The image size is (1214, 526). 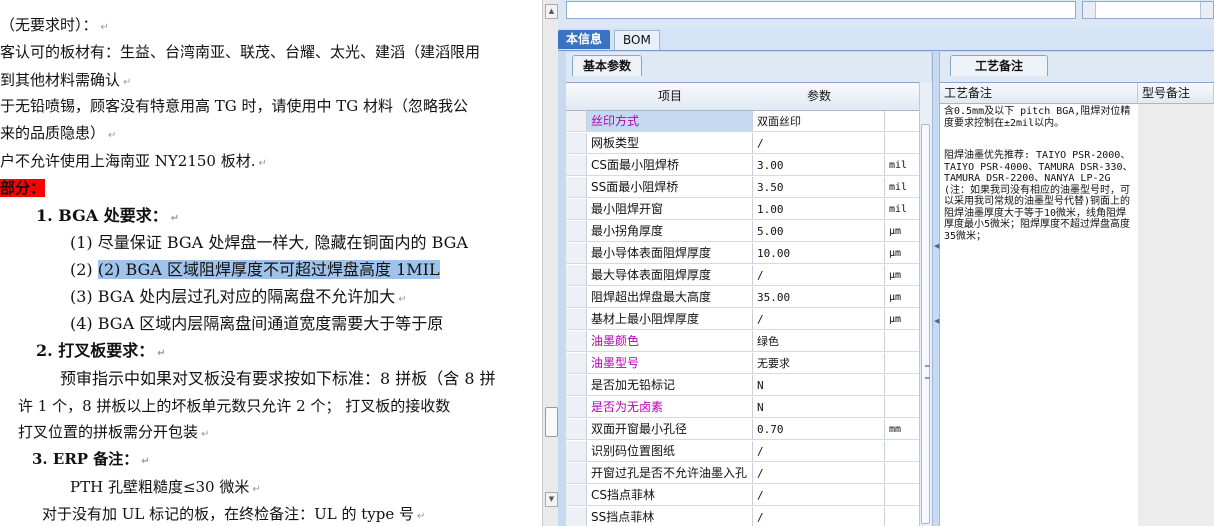 I want to click on cell-param-value: 5.00, so click(x=819, y=231).